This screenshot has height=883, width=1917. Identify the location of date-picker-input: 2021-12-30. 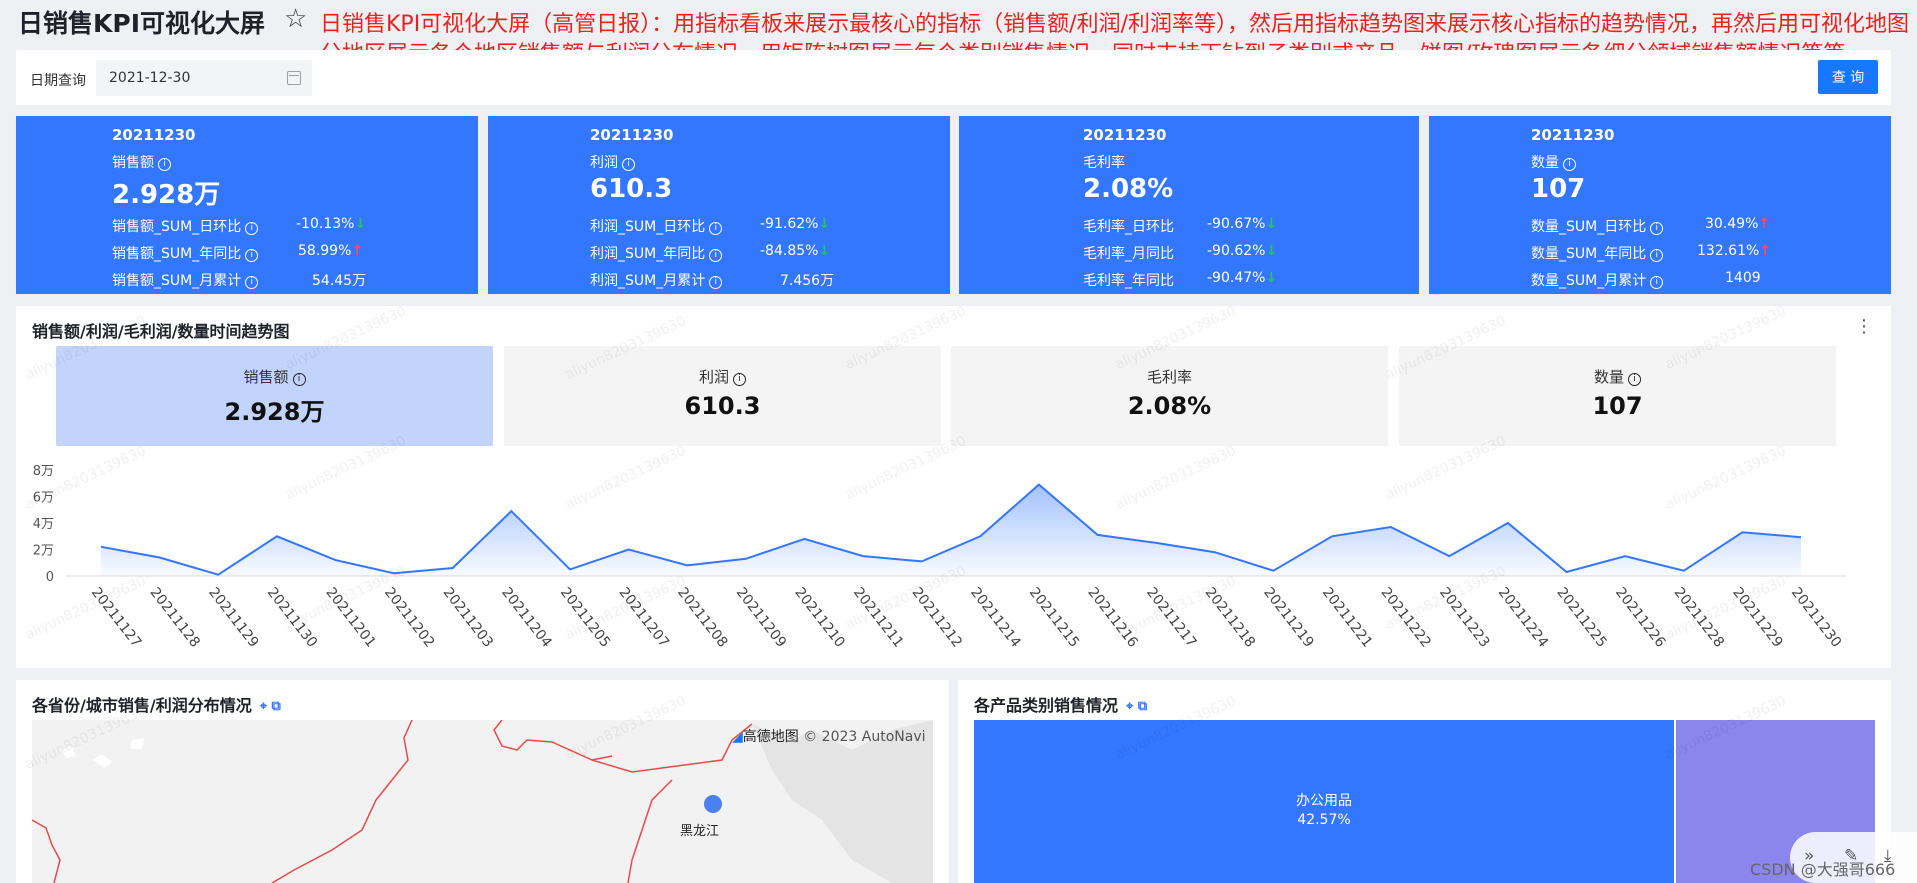
(204, 78).